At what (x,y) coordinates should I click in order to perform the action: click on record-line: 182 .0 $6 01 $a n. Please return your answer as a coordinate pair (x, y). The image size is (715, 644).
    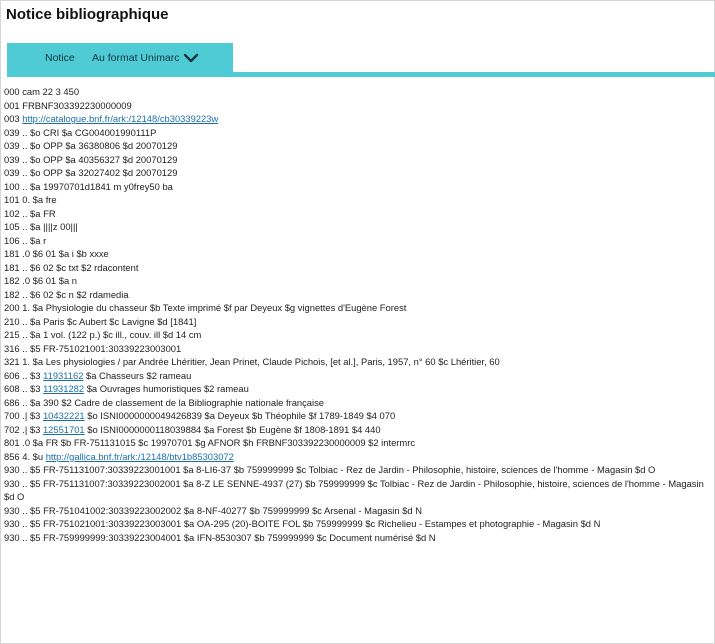
    Looking at the image, I should click on (359, 281).